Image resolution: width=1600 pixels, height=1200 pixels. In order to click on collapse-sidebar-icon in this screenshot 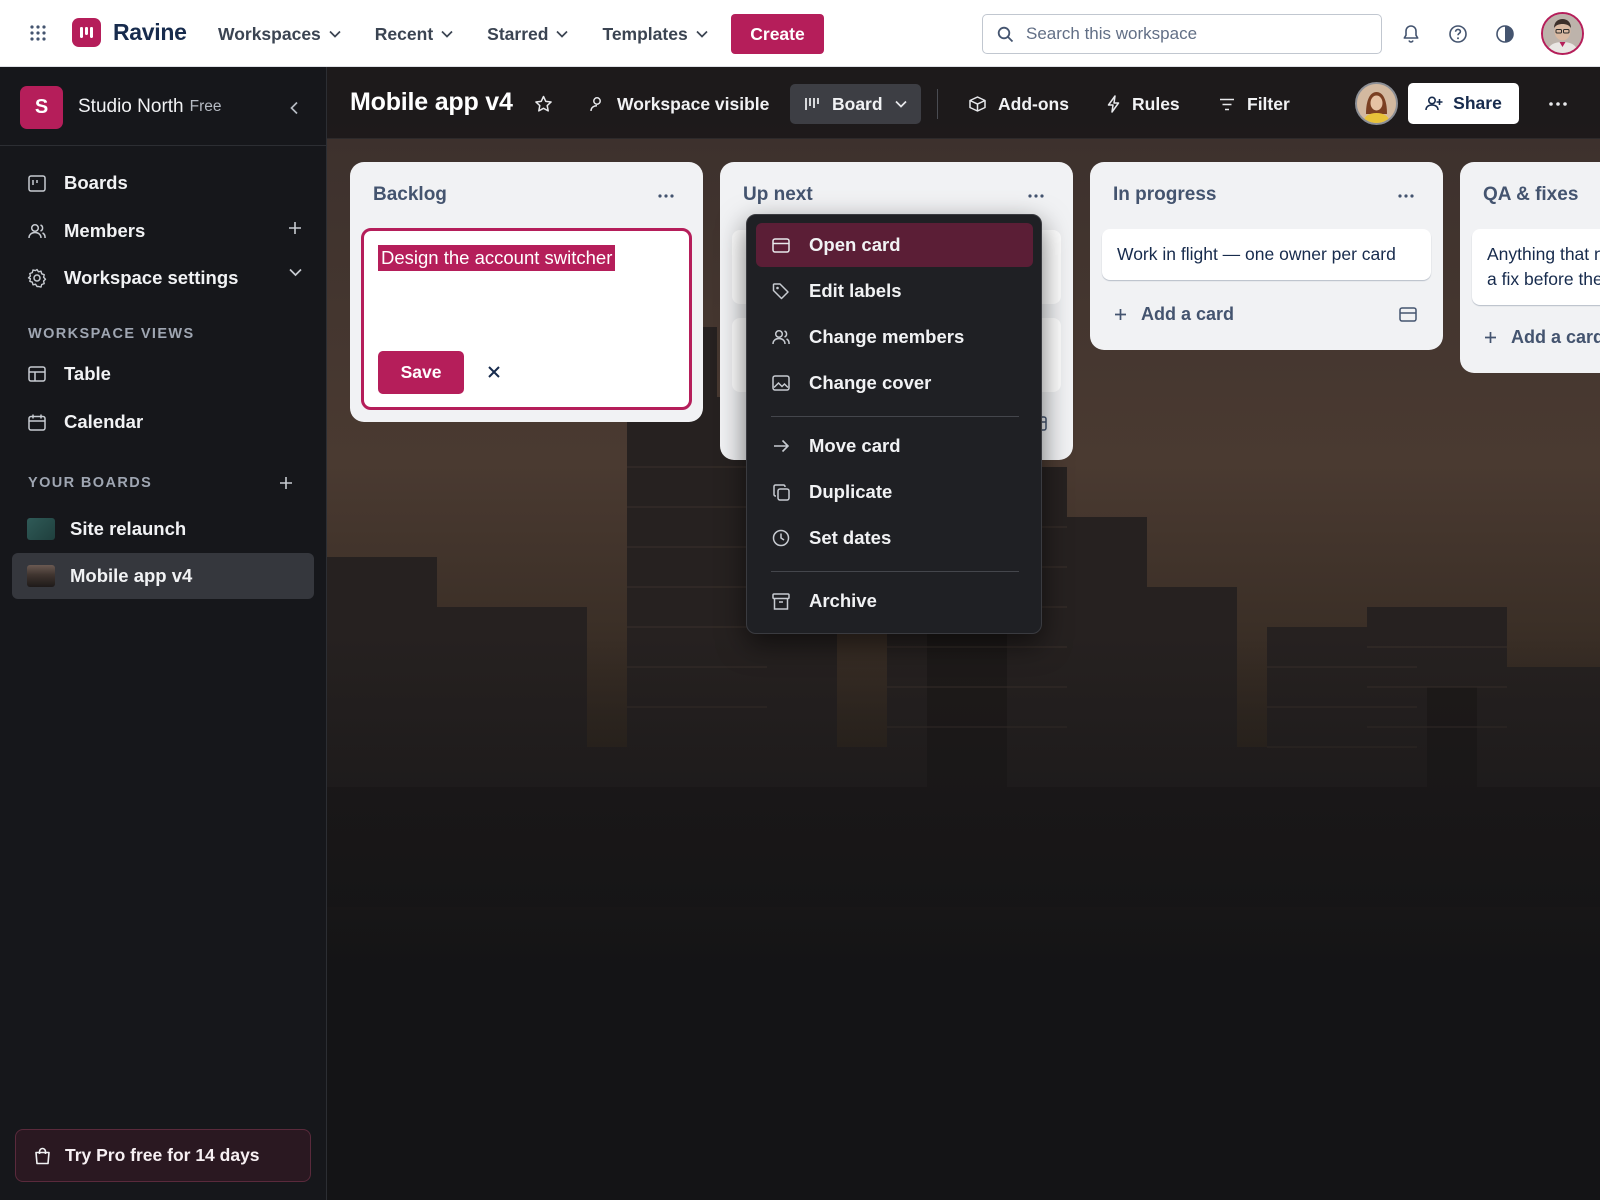, I will do `click(294, 108)`.